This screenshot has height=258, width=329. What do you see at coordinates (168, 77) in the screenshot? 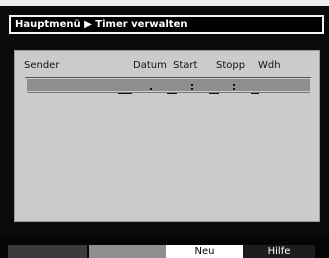
I see `header-divider` at bounding box center [168, 77].